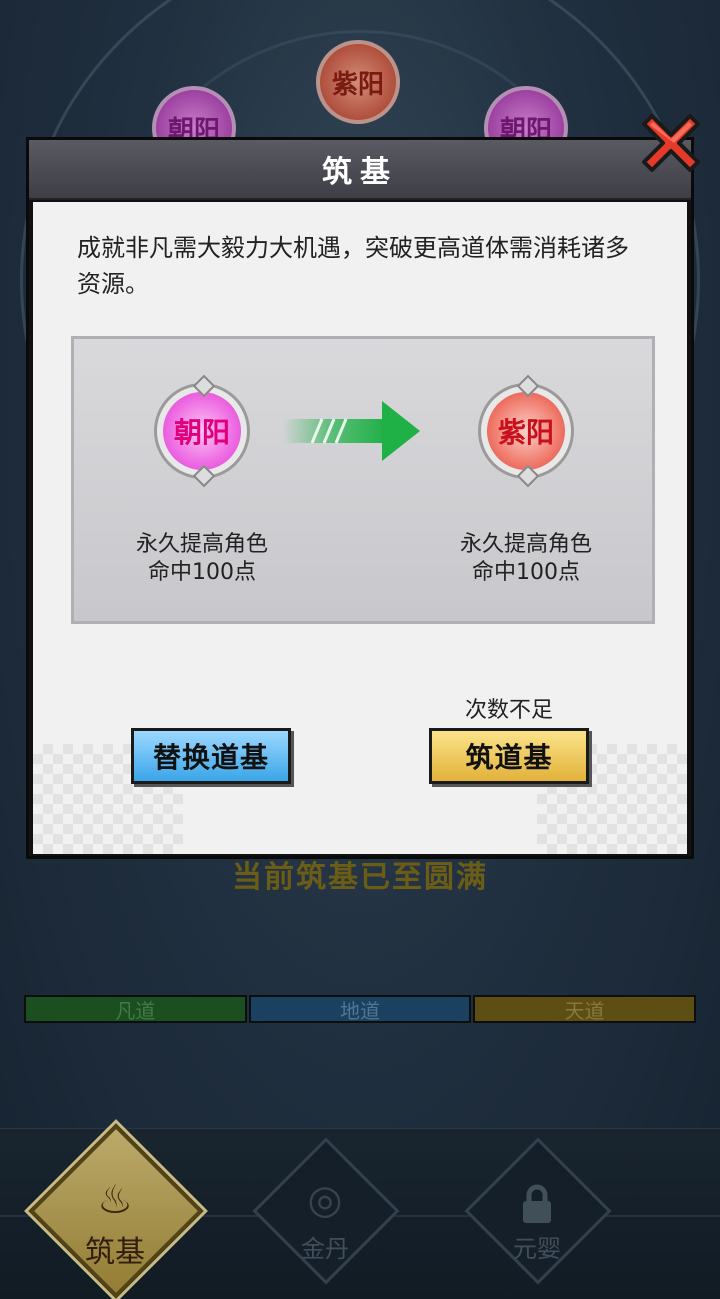 The image size is (720, 1299). Describe the element at coordinates (211, 756) in the screenshot. I see `replace-foundation-button: 替换道基` at that location.